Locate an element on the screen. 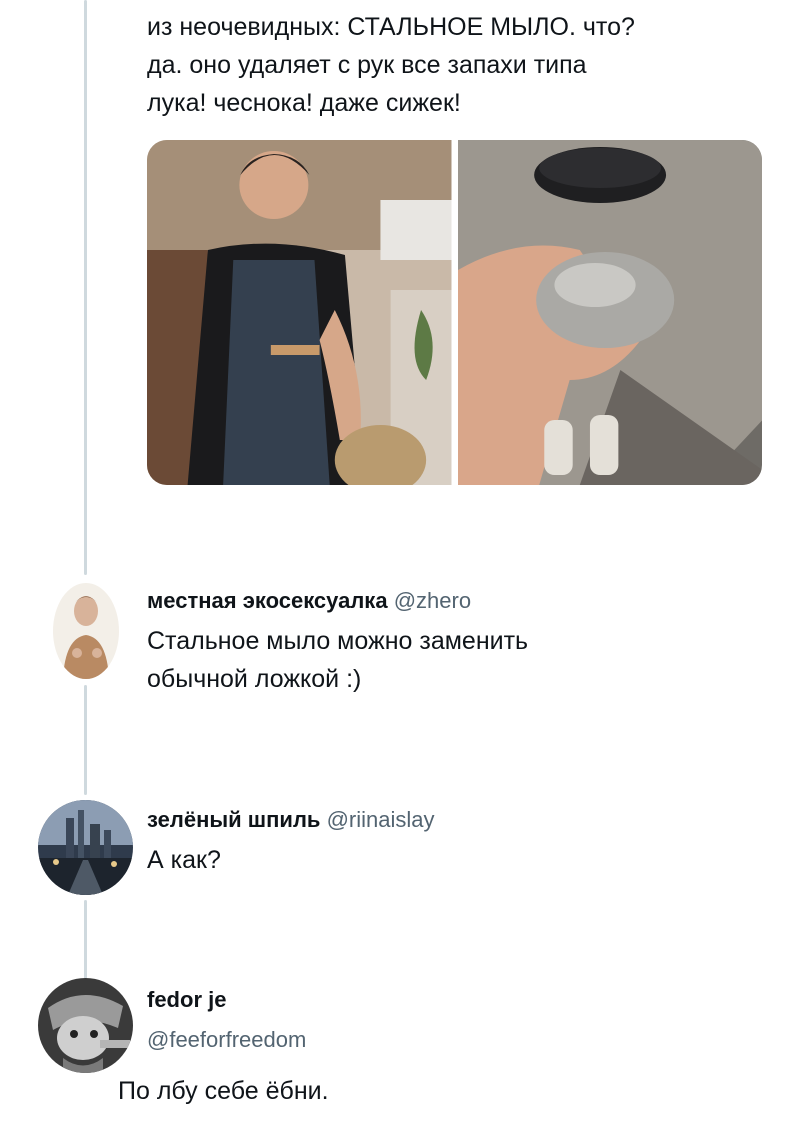  reply-2-line-1: А как? is located at coordinates (184, 860).